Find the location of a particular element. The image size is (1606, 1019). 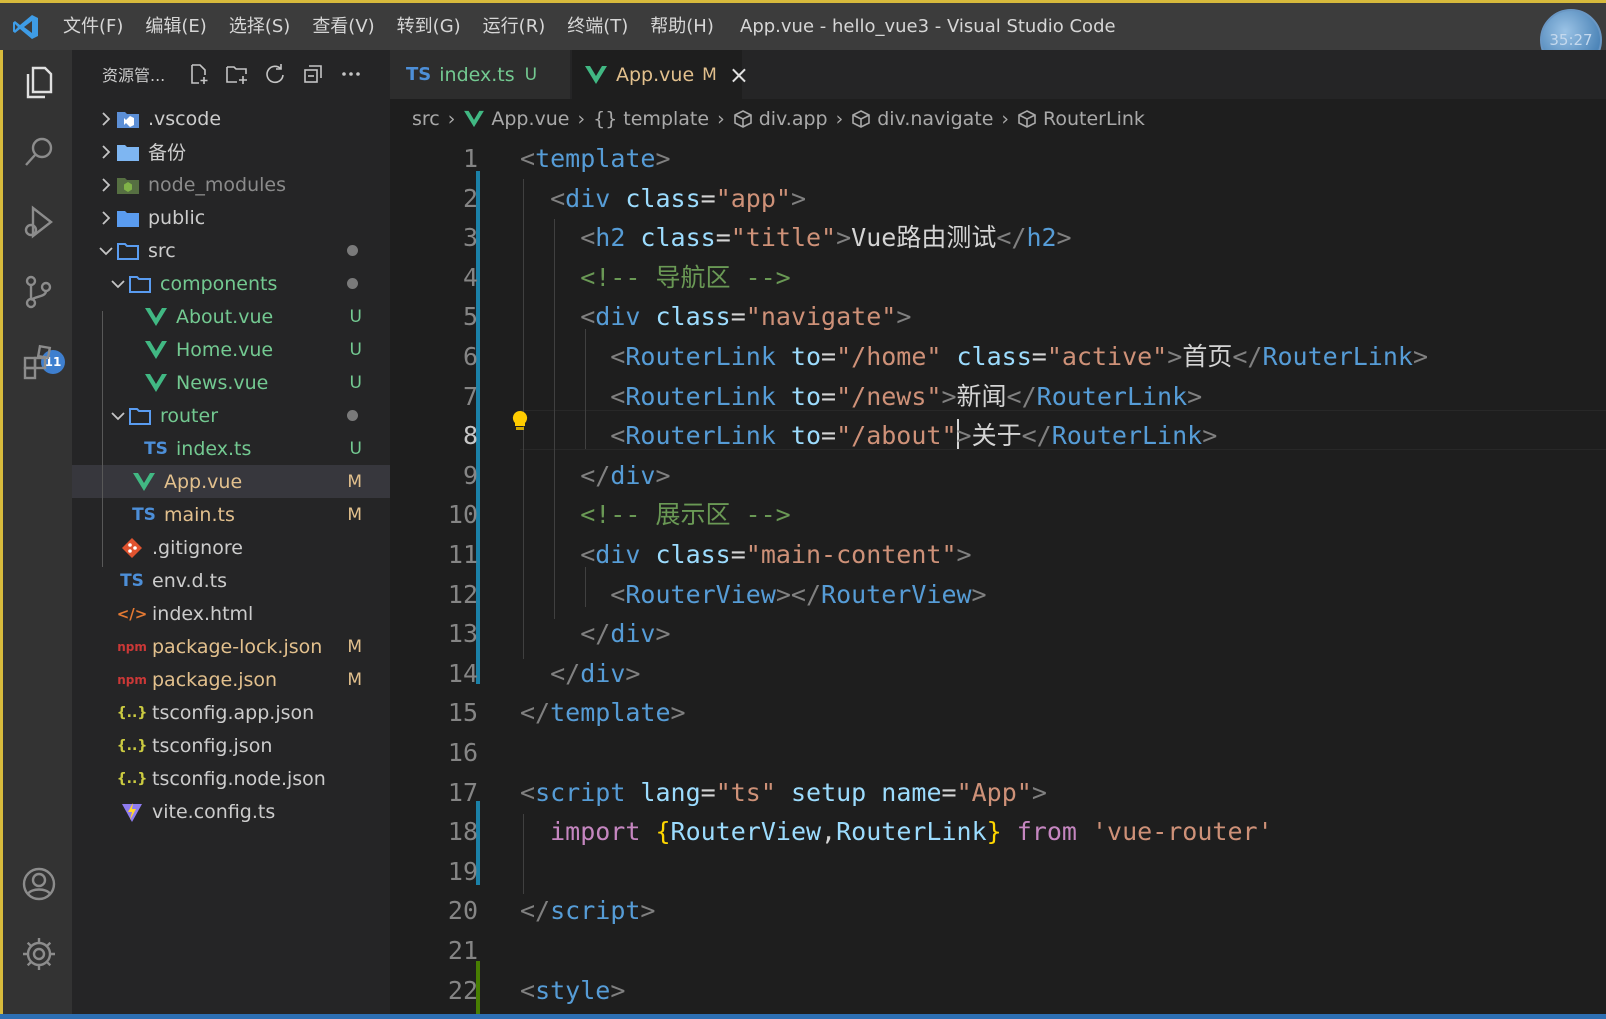

breadcrumb-item: div.navigate is located at coordinates (935, 119).